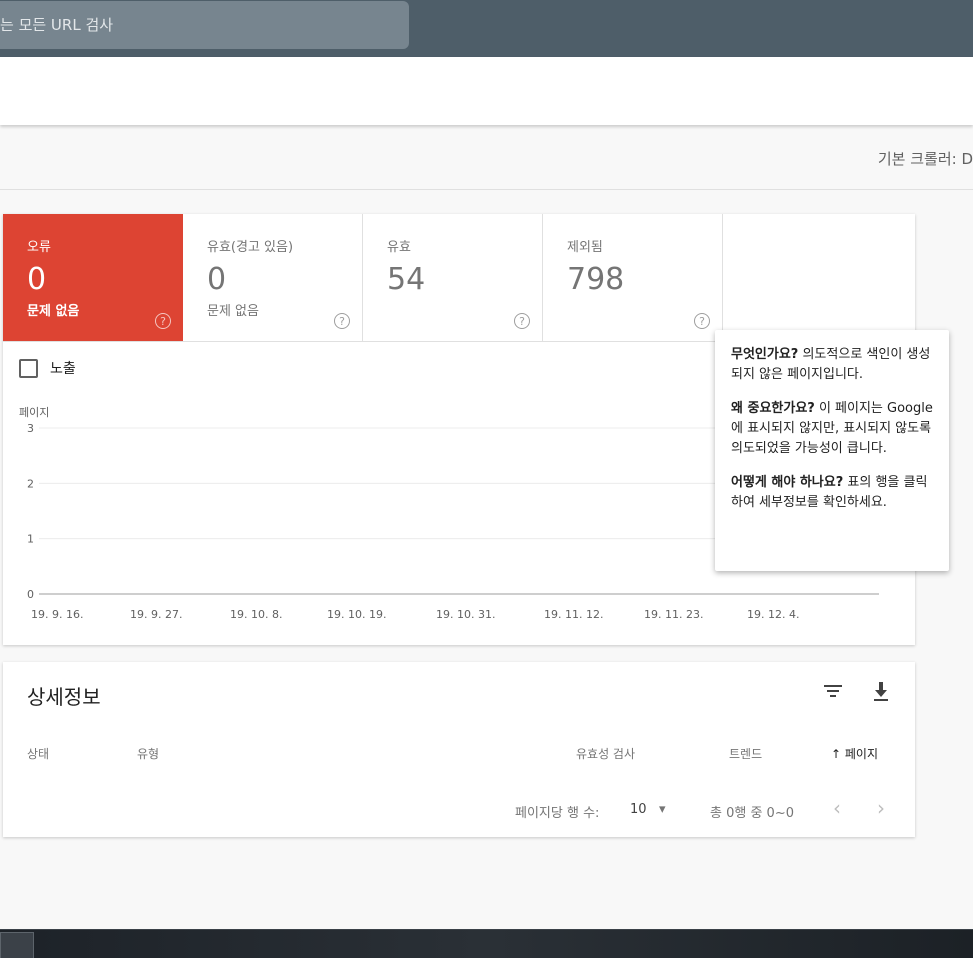 This screenshot has height=958, width=973. I want to click on tile-label: 오류, so click(39, 247).